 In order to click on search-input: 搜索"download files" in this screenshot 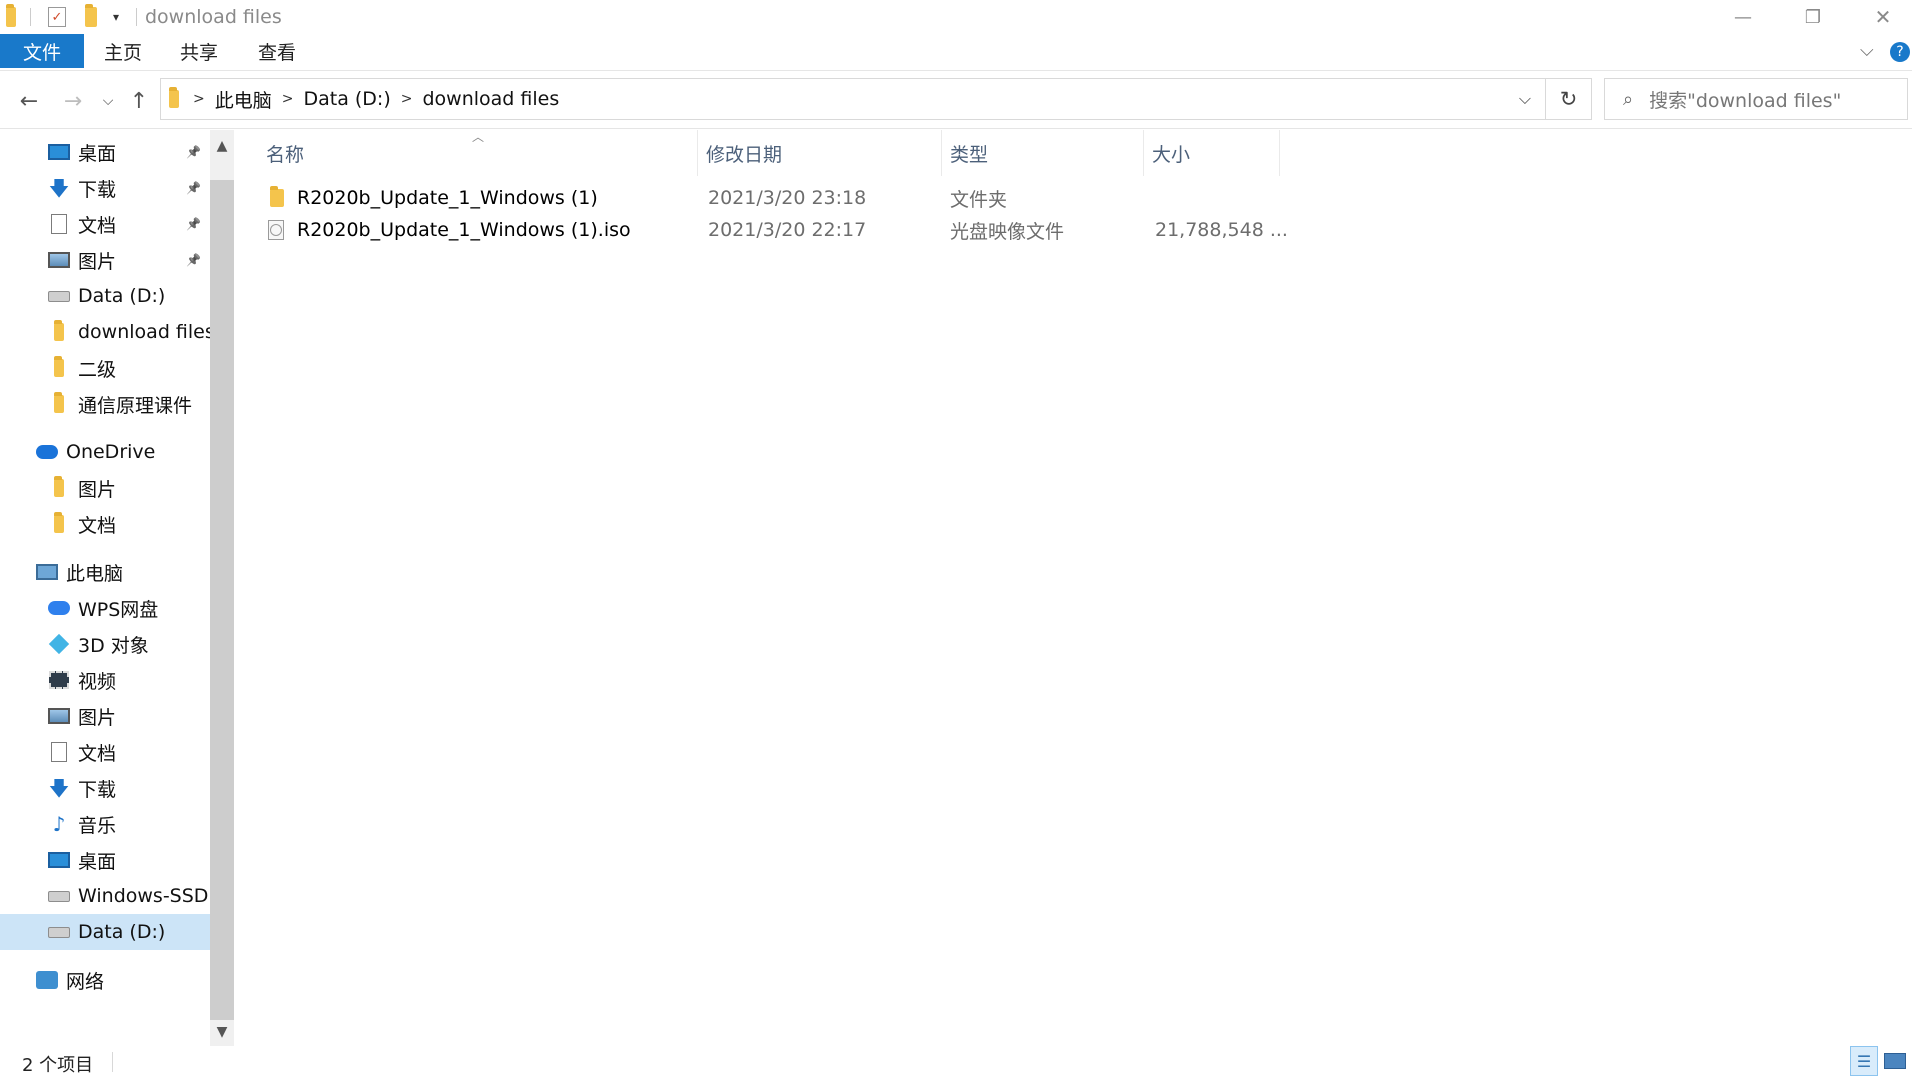, I will do `click(1745, 99)`.